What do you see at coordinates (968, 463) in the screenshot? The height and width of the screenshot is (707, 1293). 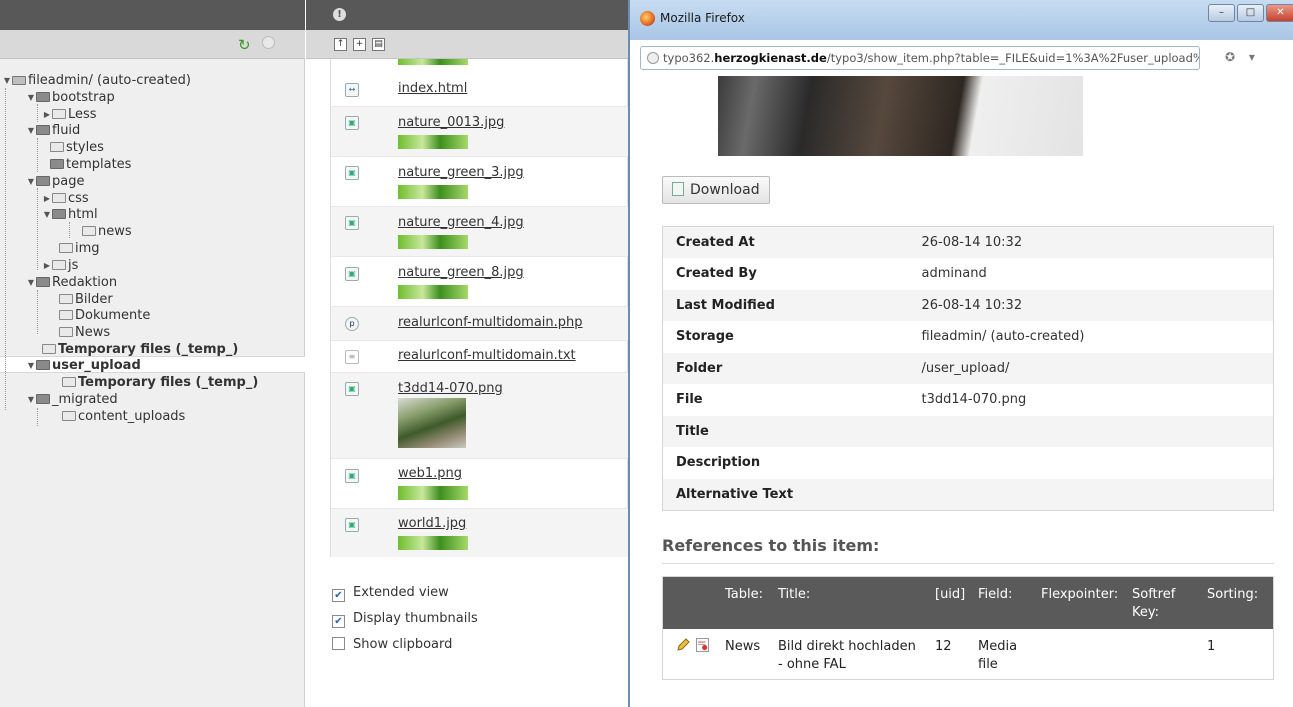 I see `metadata-row: Description` at bounding box center [968, 463].